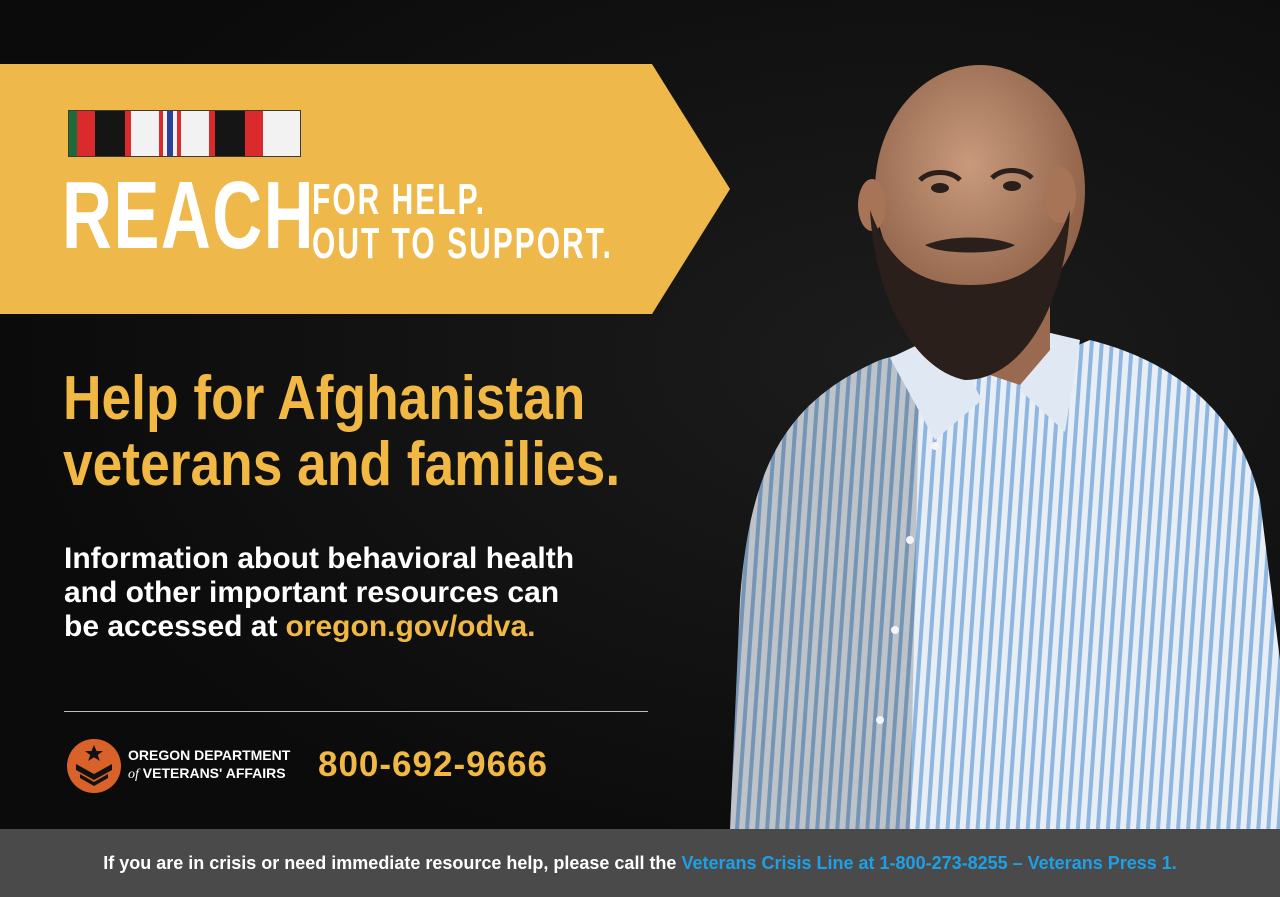 The height and width of the screenshot is (897, 1280). Describe the element at coordinates (214, 773) in the screenshot. I see `org-line-2-rest: VETERANS' AFFAIRS` at that location.